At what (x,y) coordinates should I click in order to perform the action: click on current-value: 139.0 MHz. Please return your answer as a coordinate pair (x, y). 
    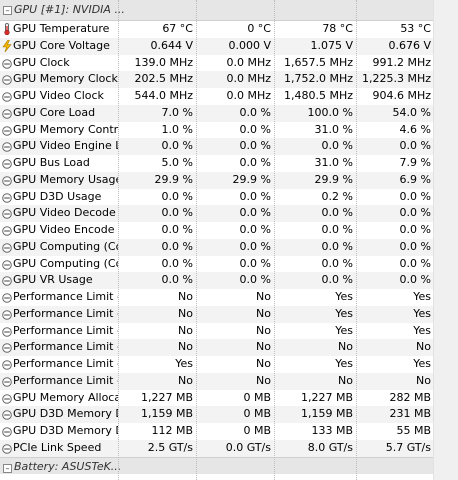
    Looking at the image, I should click on (163, 62).